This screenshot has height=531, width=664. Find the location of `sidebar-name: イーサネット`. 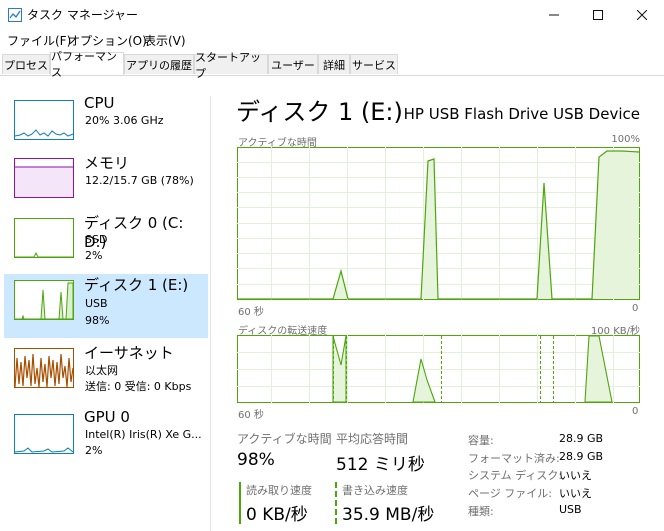

sidebar-name: イーサネット is located at coordinates (129, 353).